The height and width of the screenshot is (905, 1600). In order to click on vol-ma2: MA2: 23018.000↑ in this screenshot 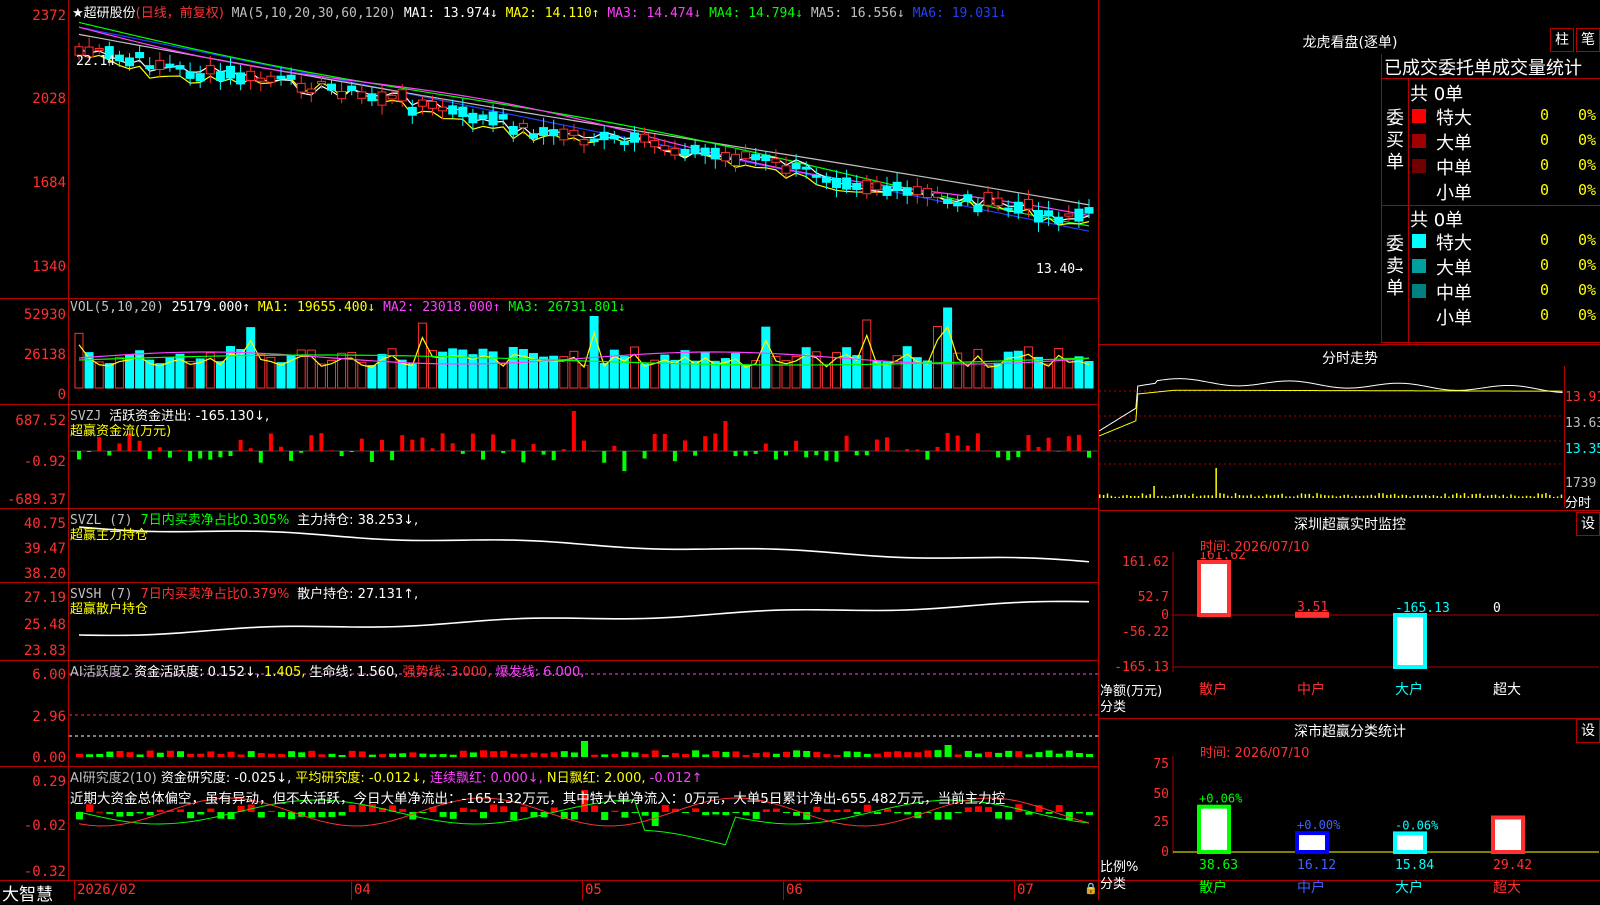, I will do `click(442, 307)`.